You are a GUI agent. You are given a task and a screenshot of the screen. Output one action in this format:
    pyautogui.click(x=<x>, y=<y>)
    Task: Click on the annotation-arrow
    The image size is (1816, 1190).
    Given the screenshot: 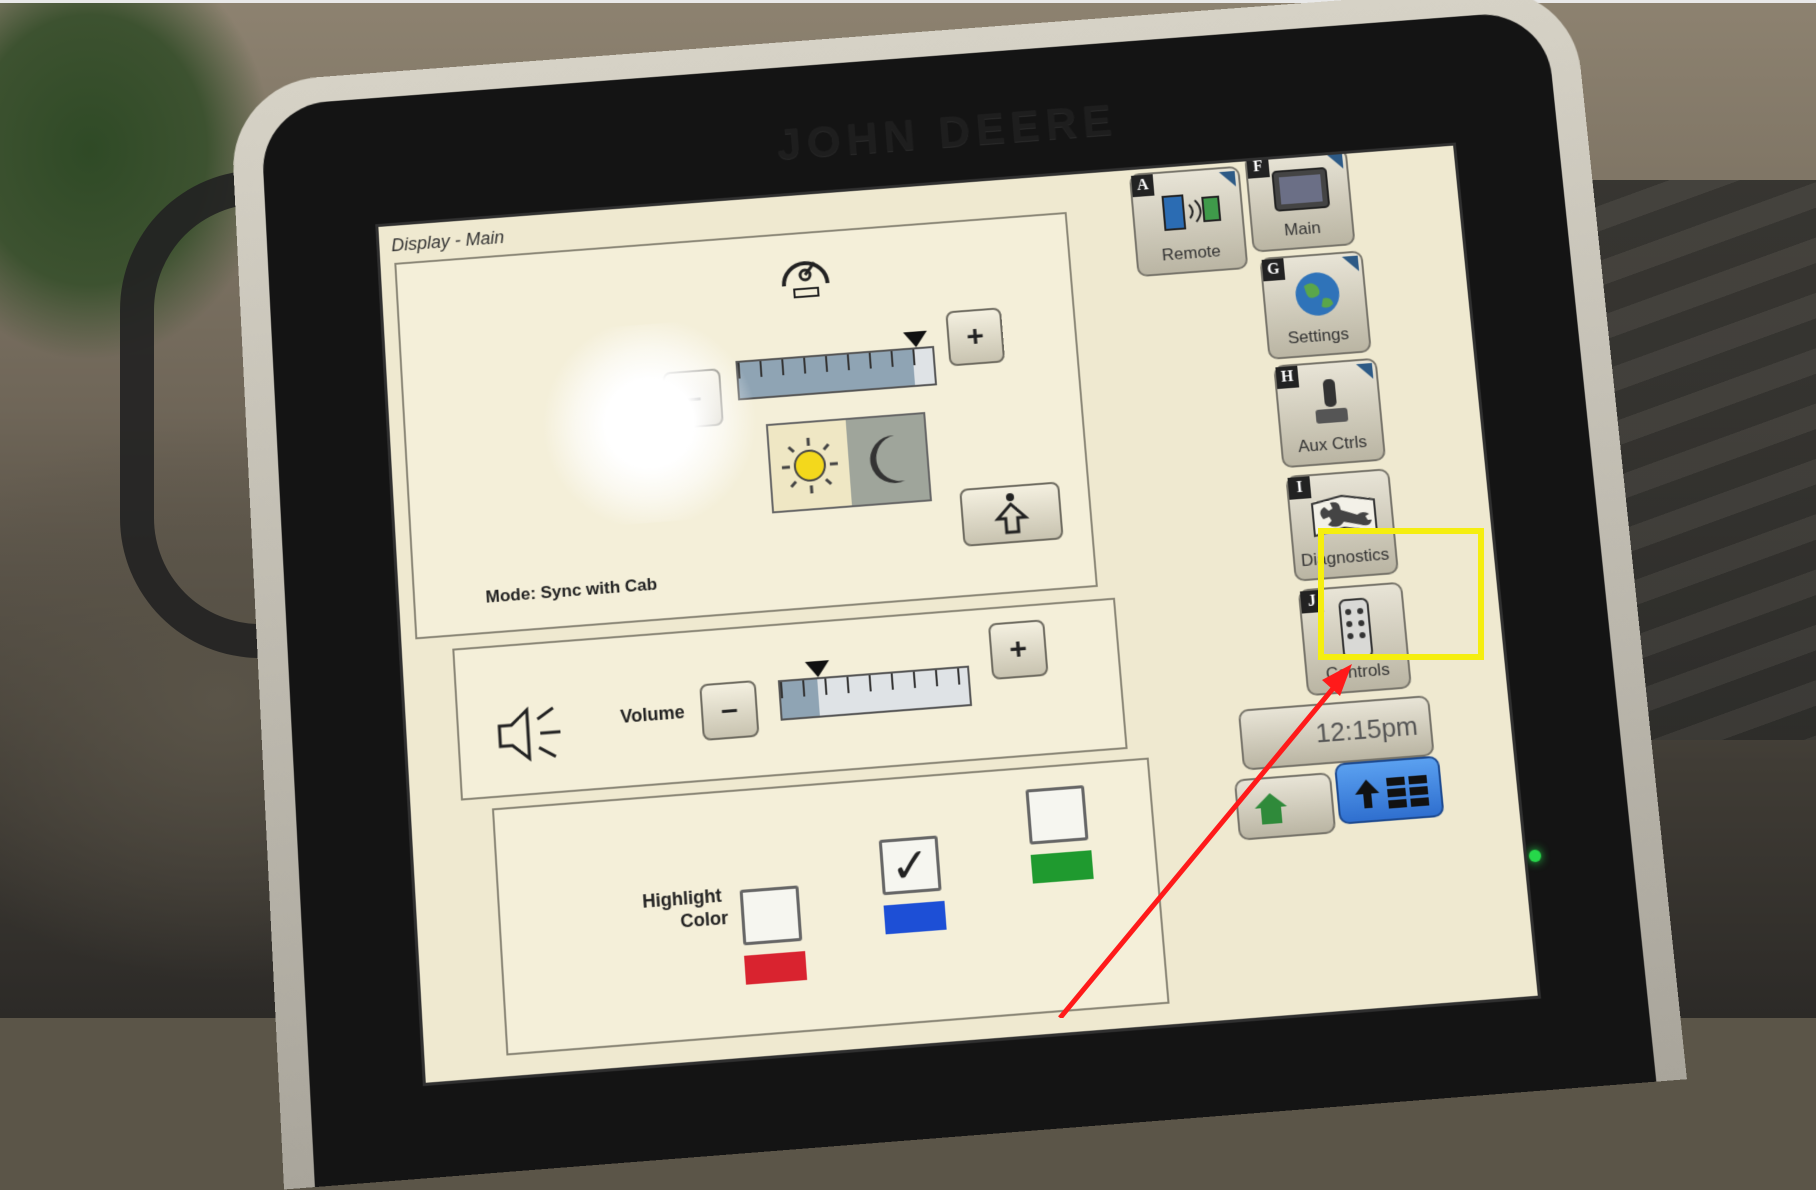 What is the action you would take?
    pyautogui.click(x=1205, y=841)
    